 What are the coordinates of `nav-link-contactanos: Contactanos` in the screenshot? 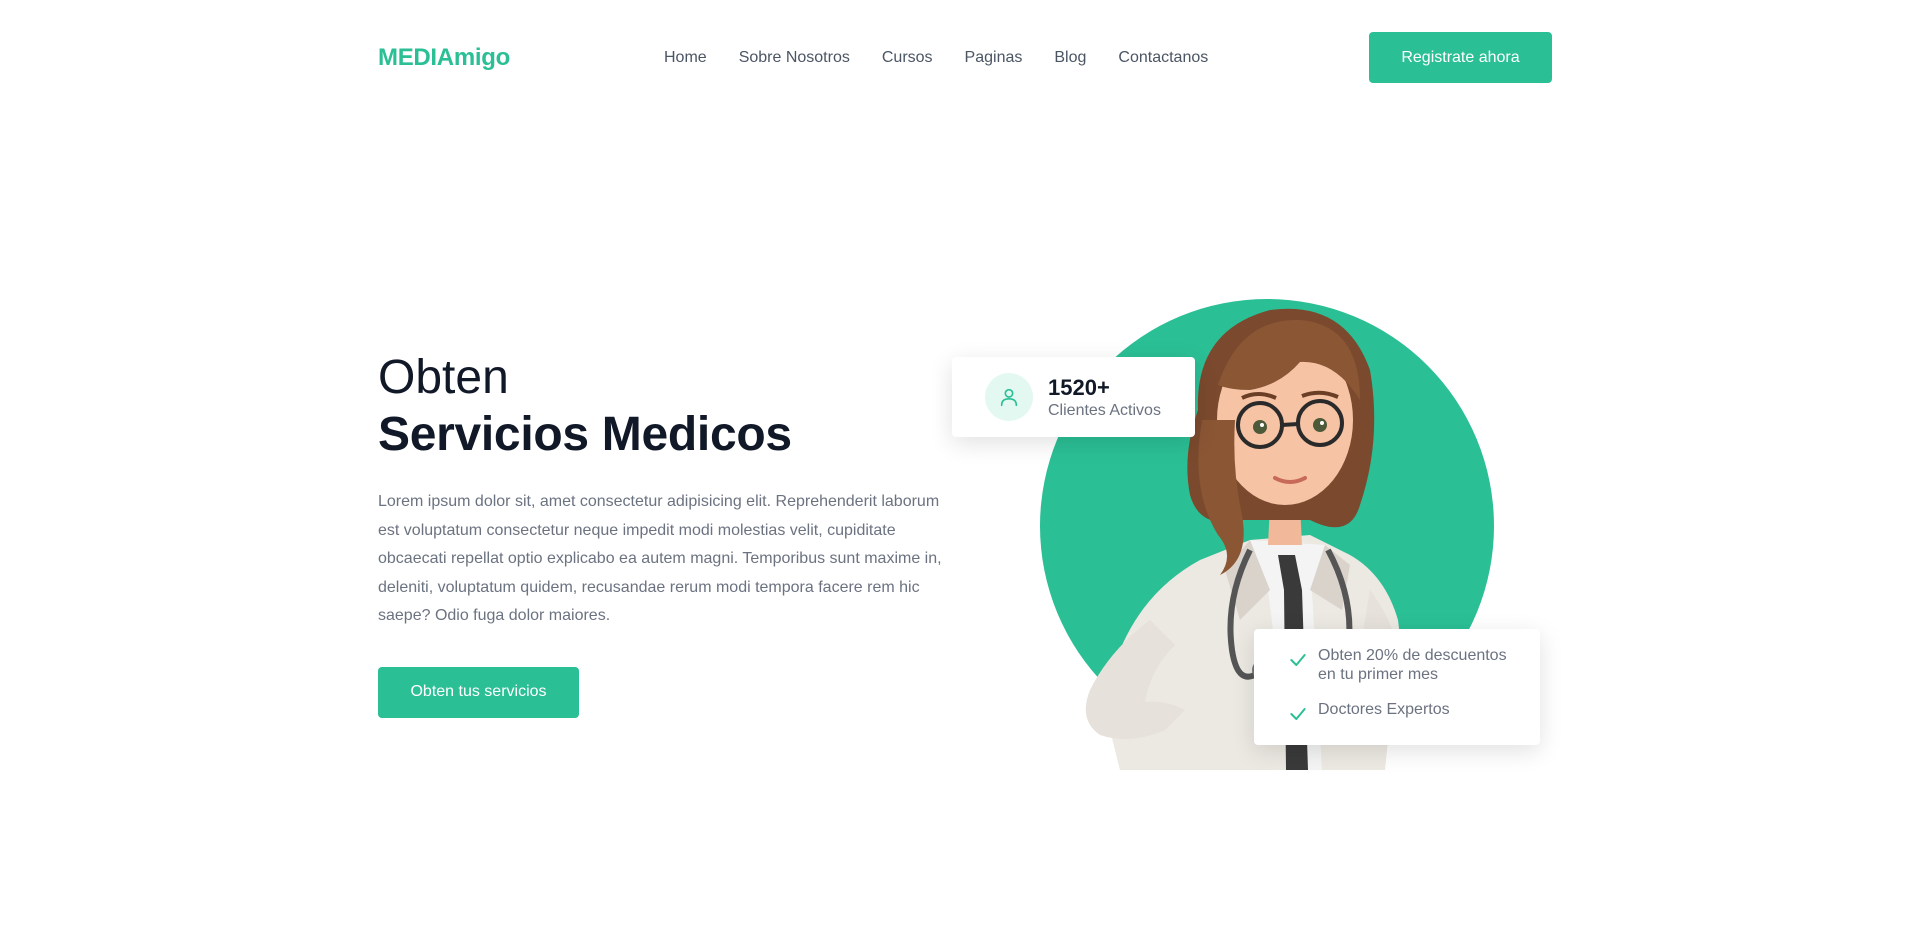 It's located at (1163, 58).